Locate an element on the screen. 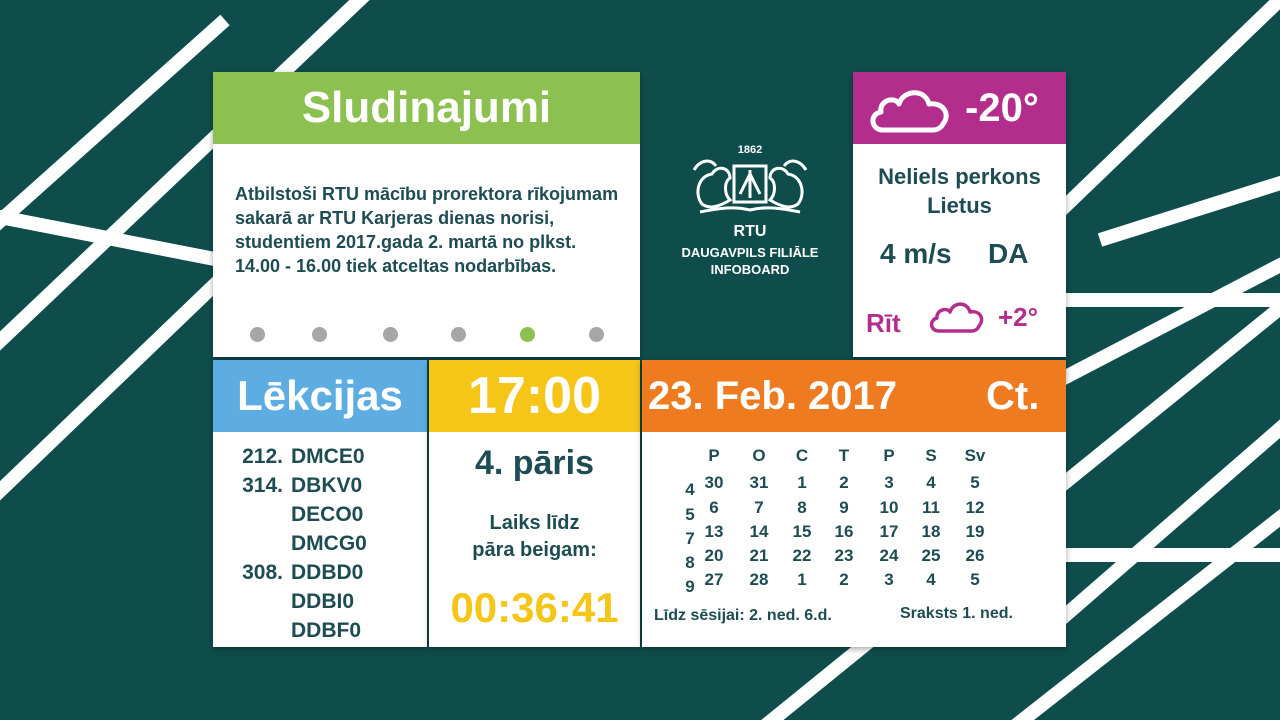 The height and width of the screenshot is (720, 1280). slide-indicator is located at coordinates (426, 335).